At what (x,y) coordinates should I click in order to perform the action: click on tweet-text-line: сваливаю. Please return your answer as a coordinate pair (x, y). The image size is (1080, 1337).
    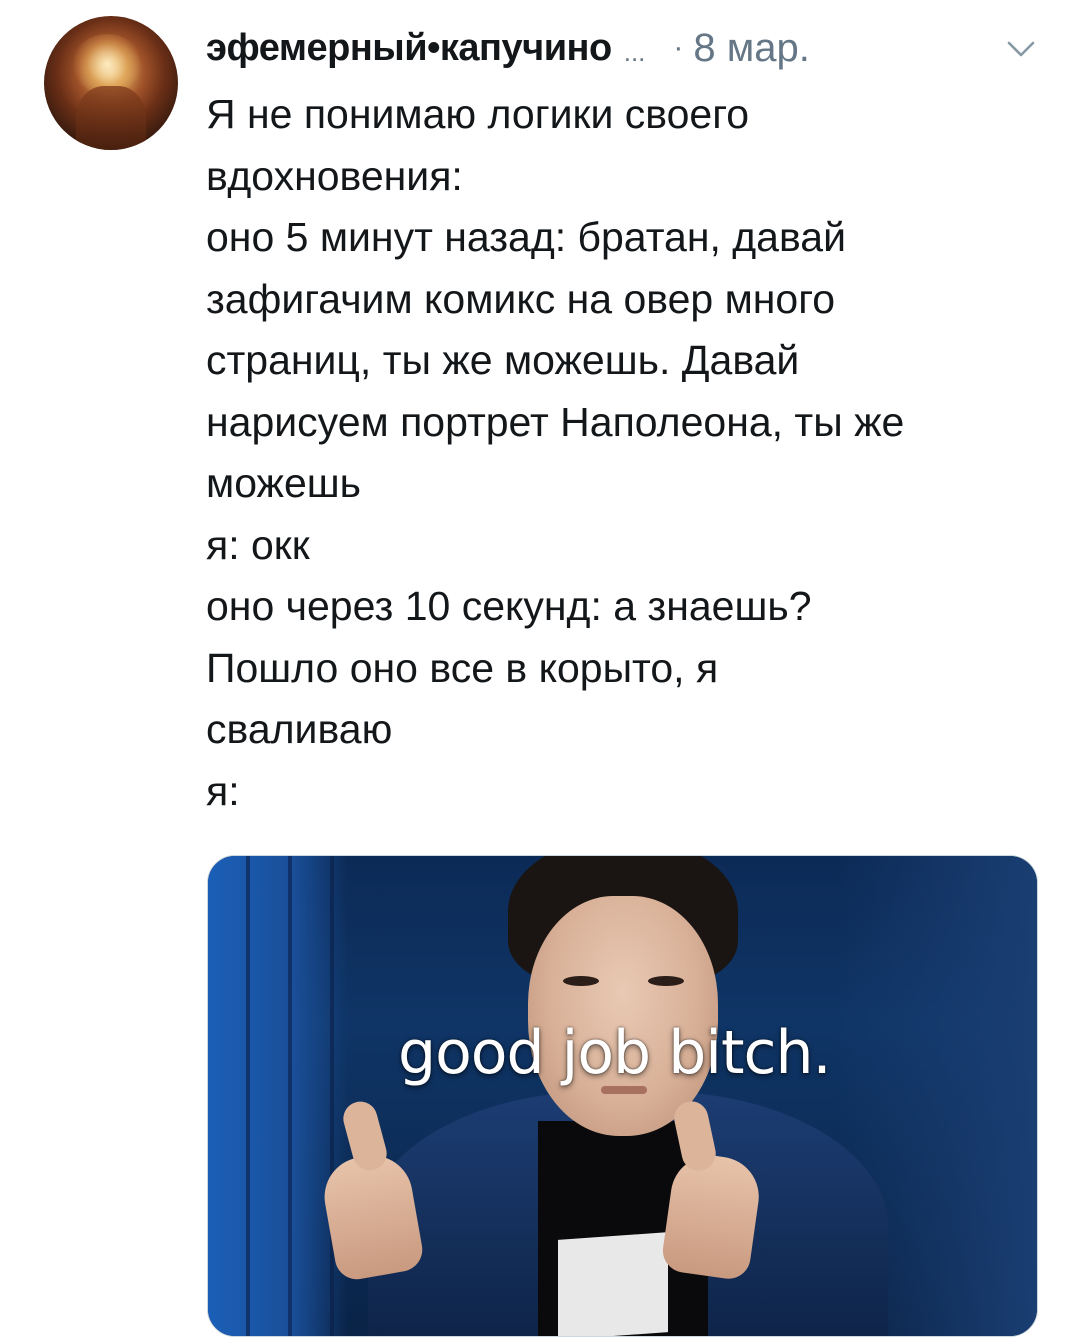
    Looking at the image, I should click on (299, 729).